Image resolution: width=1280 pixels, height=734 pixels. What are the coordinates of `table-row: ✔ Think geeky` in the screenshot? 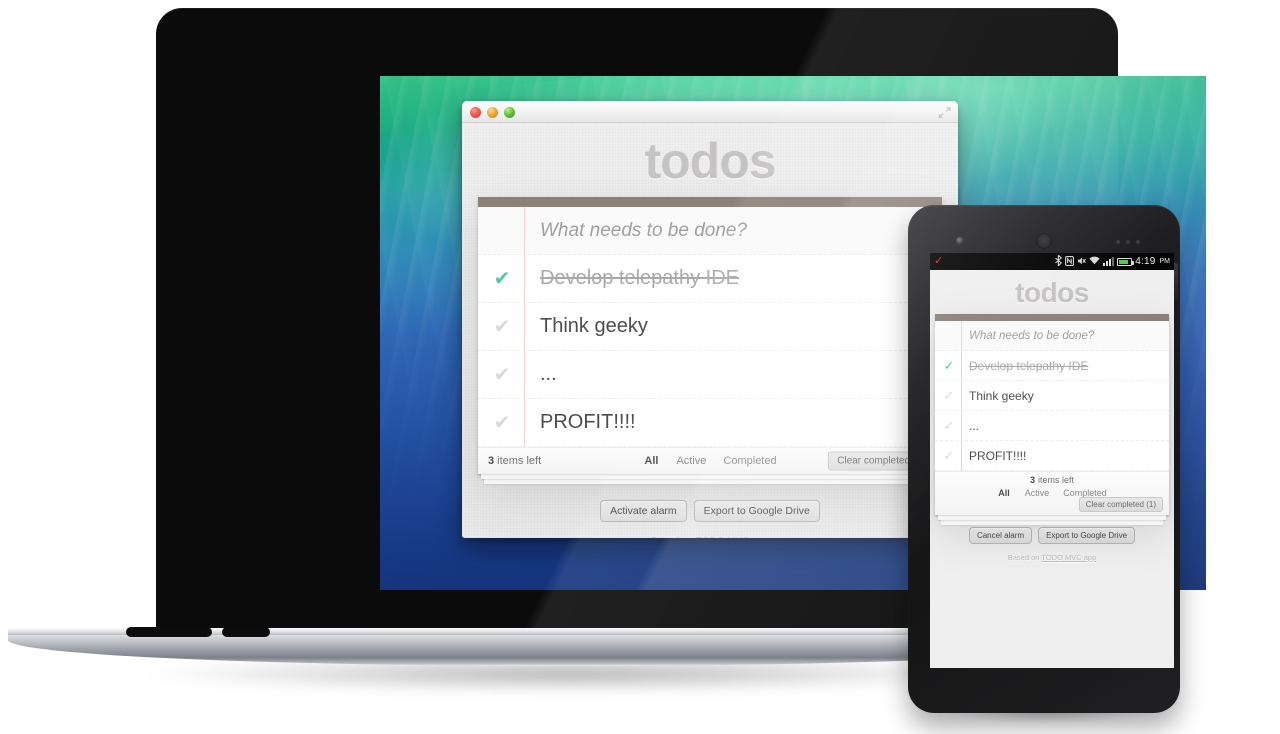 It's located at (710, 327).